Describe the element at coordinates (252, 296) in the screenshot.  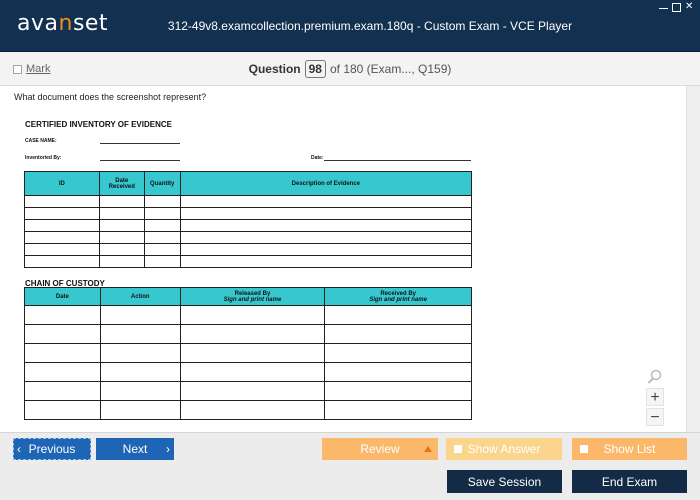
I see `custody-header-cell: Released By Sign and print name` at that location.